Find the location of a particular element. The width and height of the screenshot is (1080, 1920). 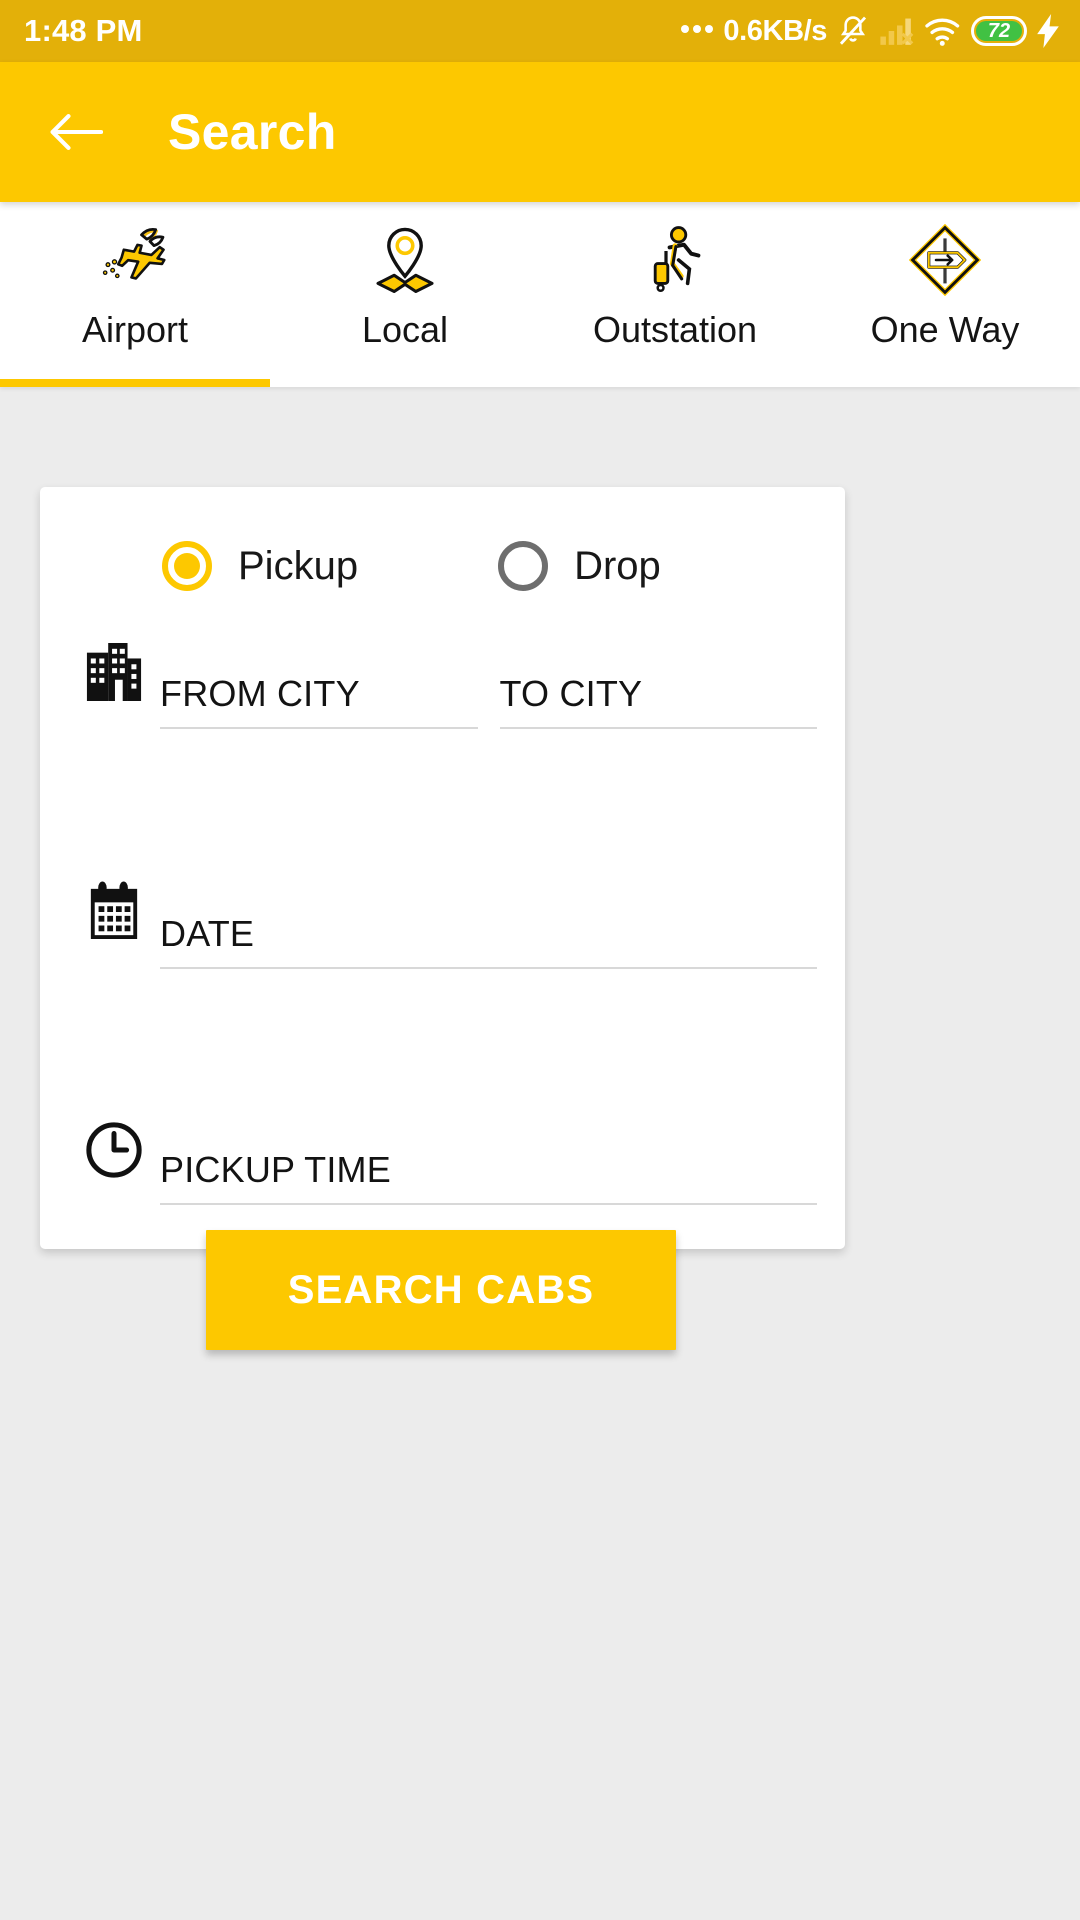

radio-selected-icon is located at coordinates (187, 566).